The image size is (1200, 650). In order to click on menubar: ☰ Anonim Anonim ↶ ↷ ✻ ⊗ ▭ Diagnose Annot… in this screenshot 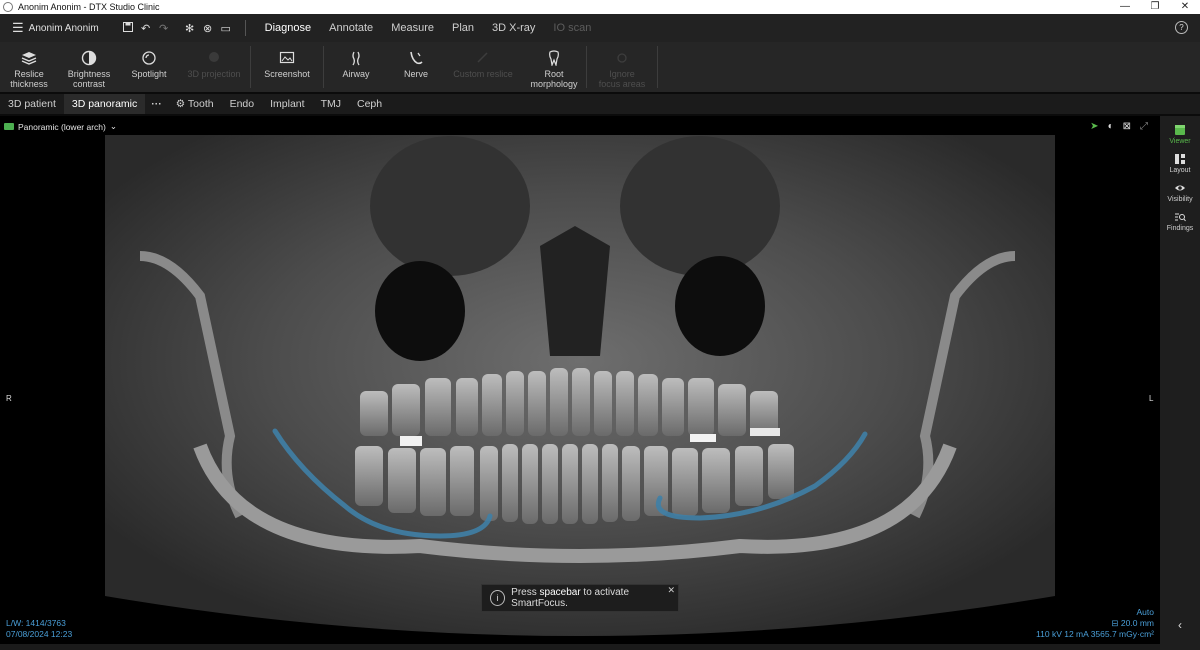, I will do `click(600, 28)`.